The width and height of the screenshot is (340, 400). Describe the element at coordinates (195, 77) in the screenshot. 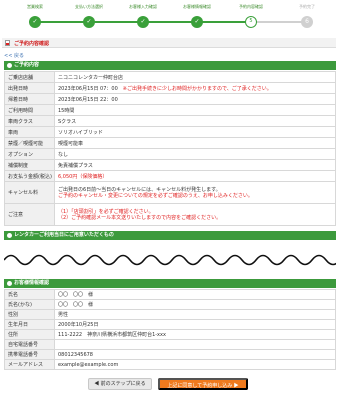

I see `row-value: ニコニコレンタカー仲町台店` at that location.